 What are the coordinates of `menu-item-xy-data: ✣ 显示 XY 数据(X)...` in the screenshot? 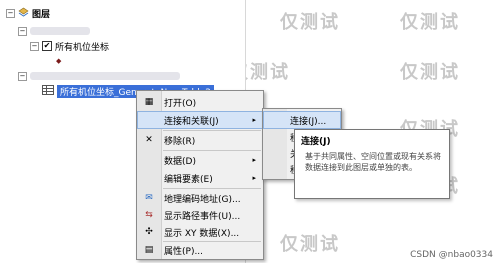 It's located at (200, 232).